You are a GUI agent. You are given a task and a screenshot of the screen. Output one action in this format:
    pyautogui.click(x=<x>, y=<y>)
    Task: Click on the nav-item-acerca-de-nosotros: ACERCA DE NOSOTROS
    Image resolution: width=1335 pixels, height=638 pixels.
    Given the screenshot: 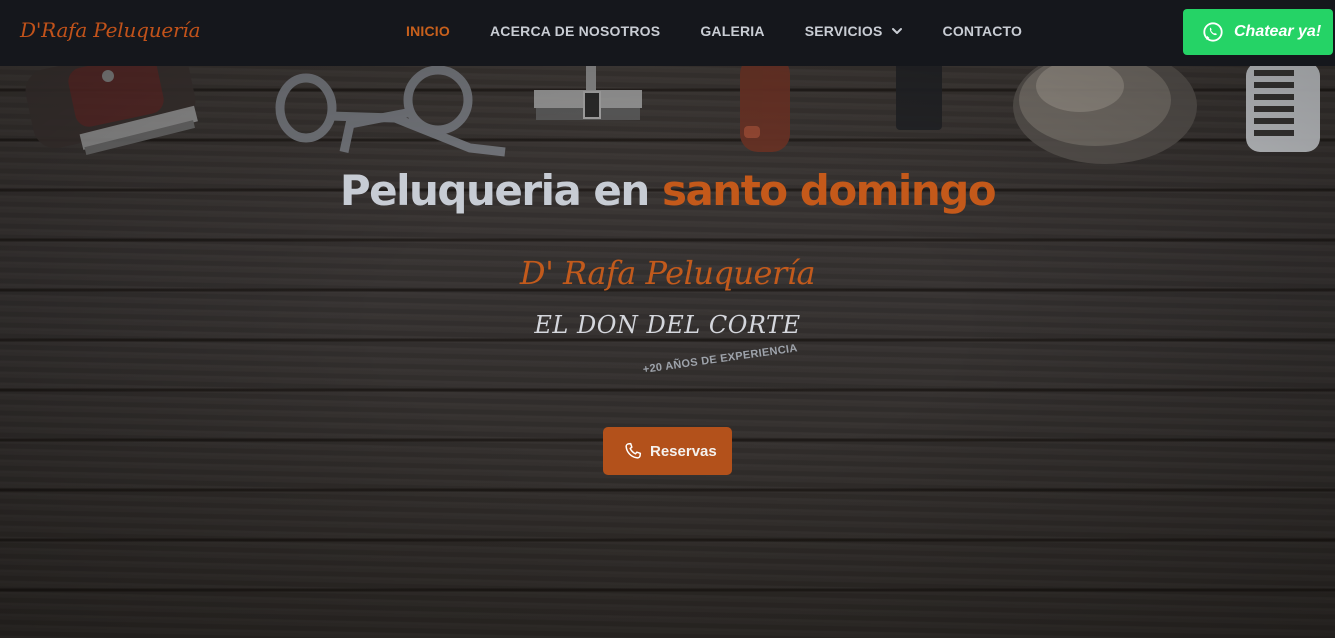 What is the action you would take?
    pyautogui.click(x=575, y=31)
    